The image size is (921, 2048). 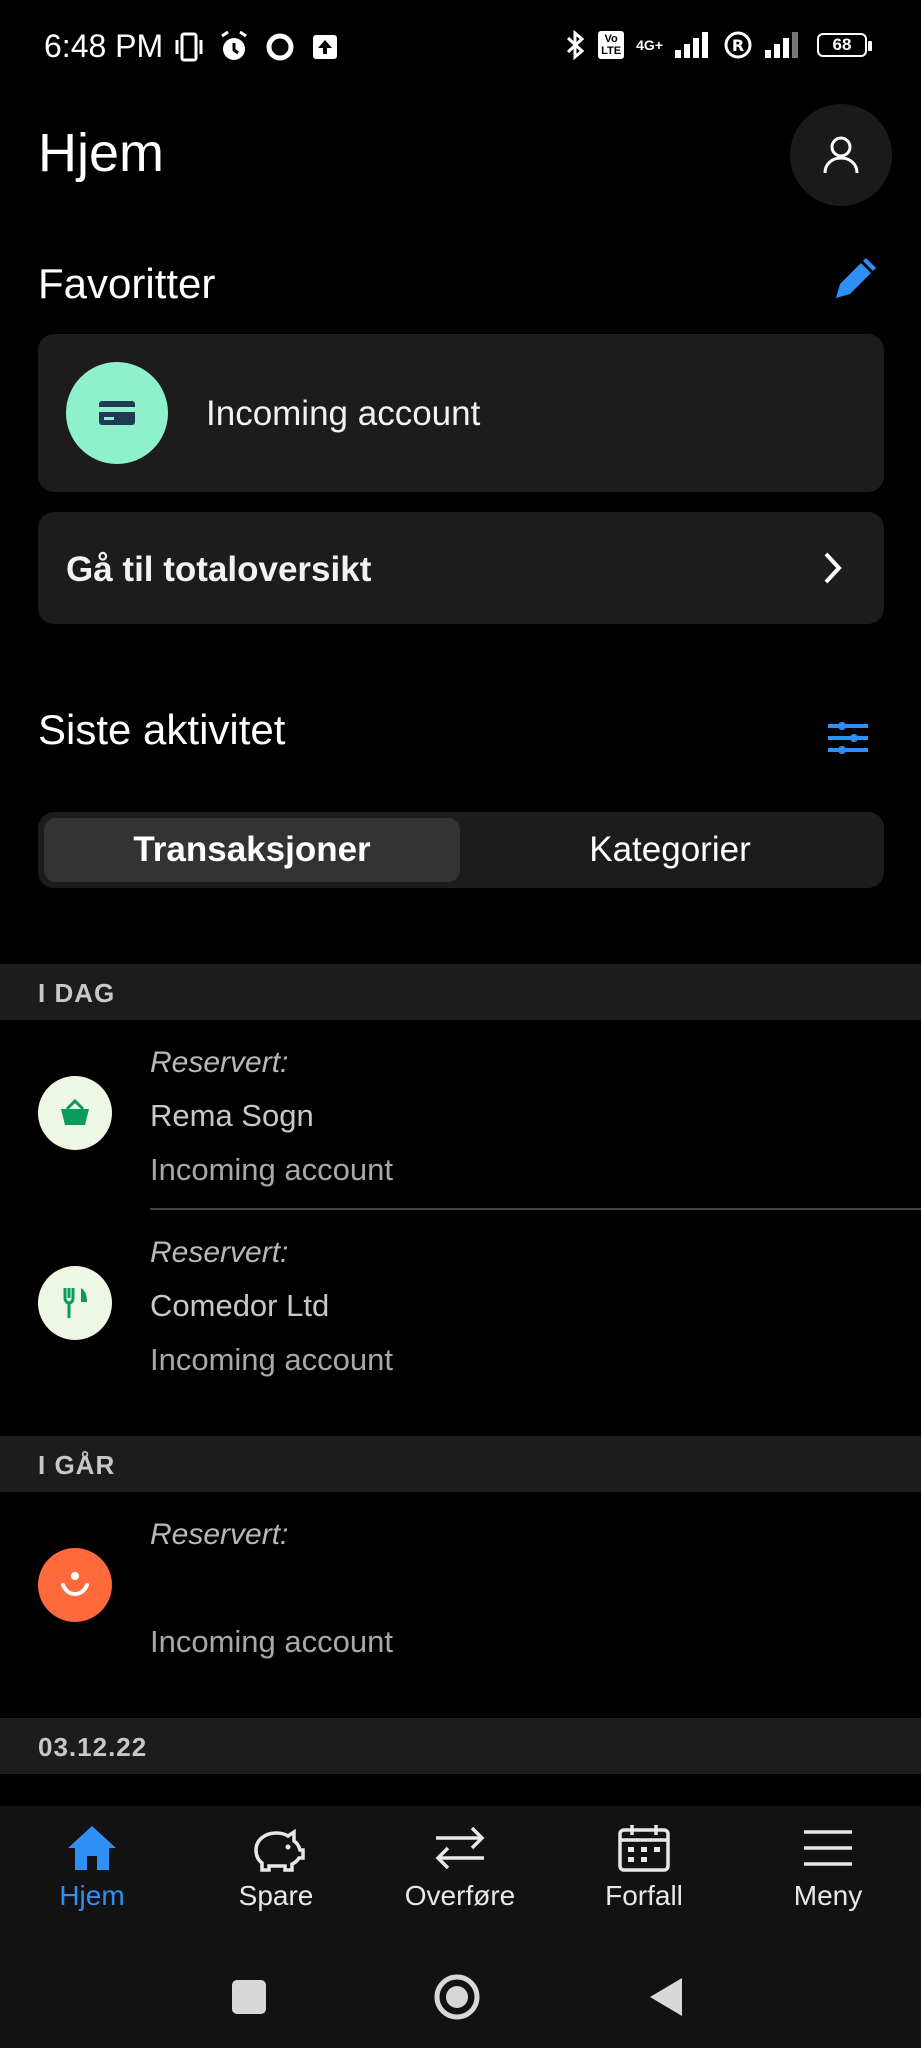 I want to click on nav-due-label: Forfall, so click(x=644, y=1895).